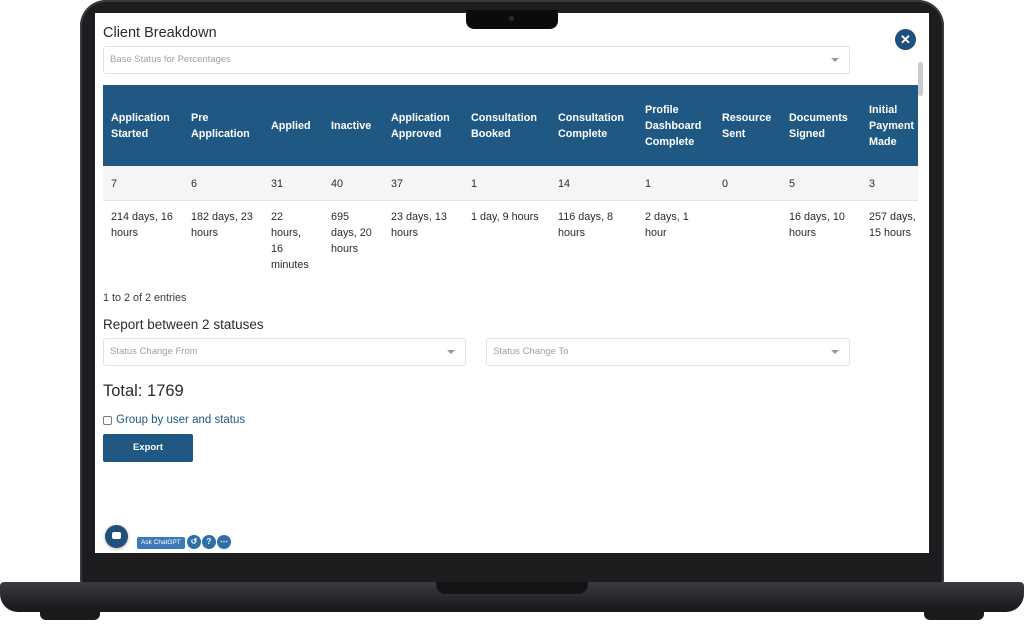 The width and height of the screenshot is (1024, 624). Describe the element at coordinates (747, 236) in the screenshot. I see `table-cell` at that location.